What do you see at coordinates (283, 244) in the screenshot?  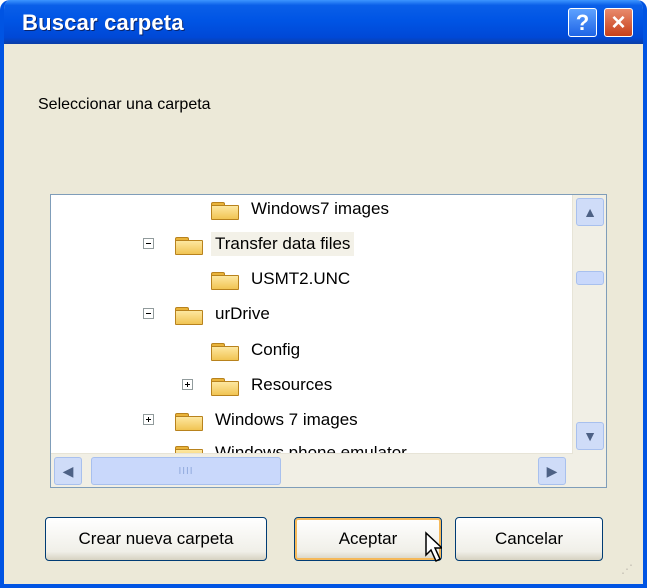 I see `tree-item-label: Transfer data files` at bounding box center [283, 244].